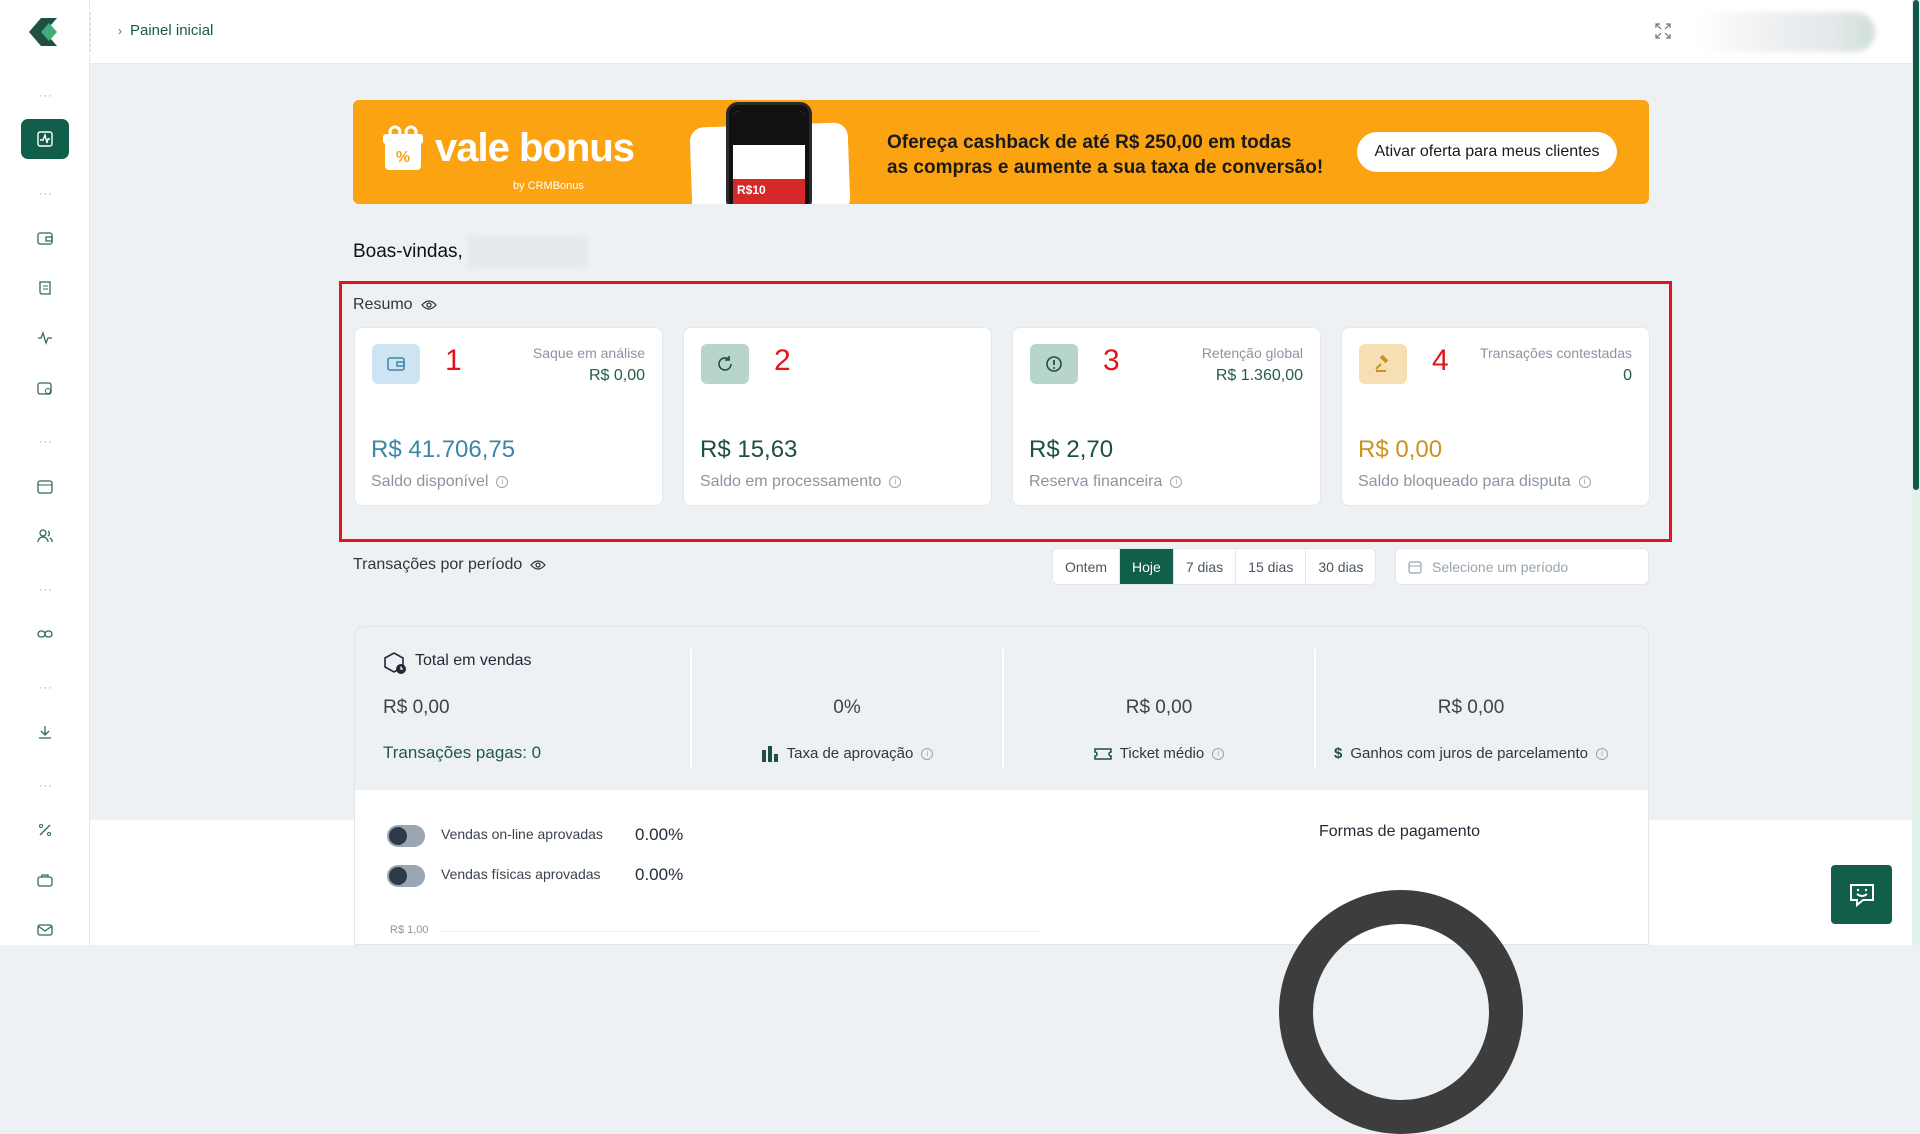 The height and width of the screenshot is (1134, 1920). What do you see at coordinates (430, 481) in the screenshot?
I see `card-description-text: Saldo disponível` at bounding box center [430, 481].